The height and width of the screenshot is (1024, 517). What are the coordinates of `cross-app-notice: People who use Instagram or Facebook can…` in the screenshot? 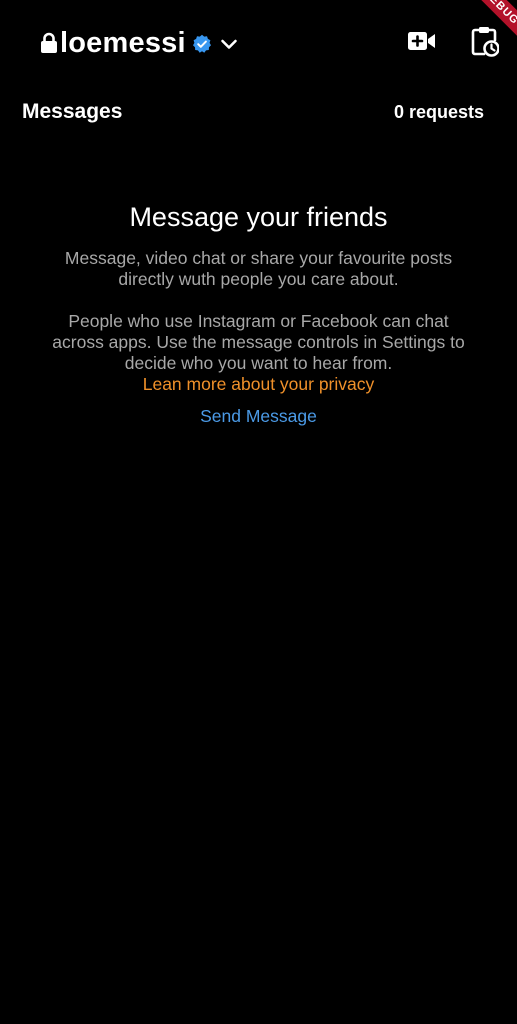 It's located at (259, 353).